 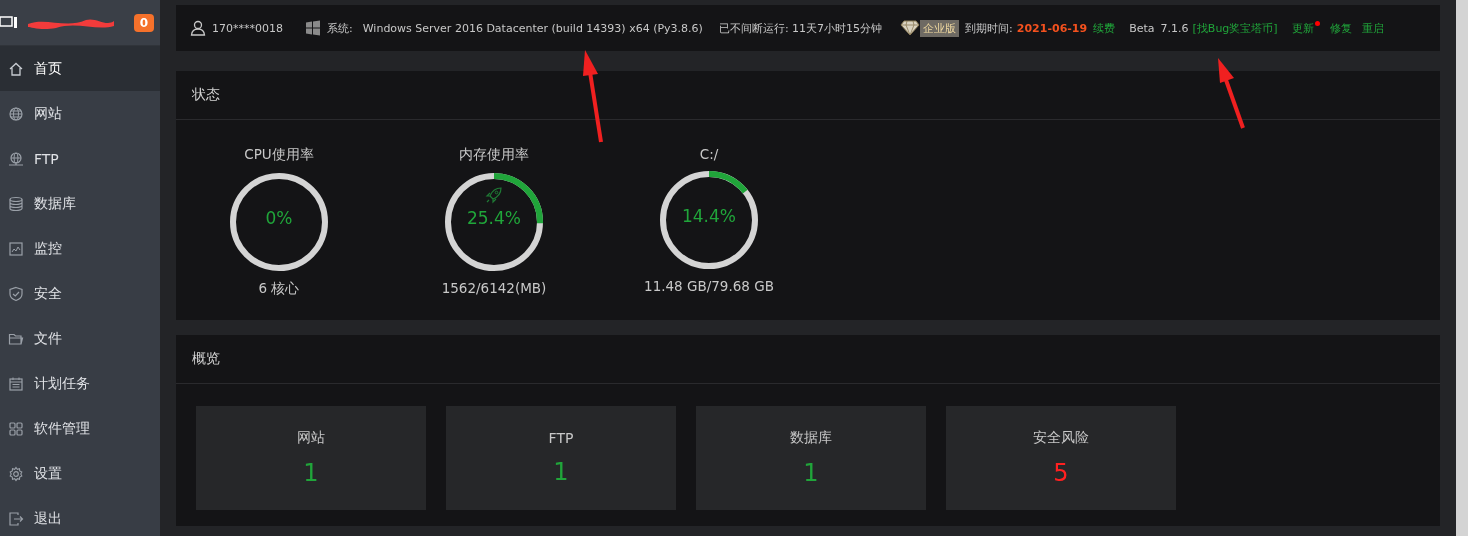 What do you see at coordinates (311, 458) in the screenshot?
I see `overview-card: 网站 1` at bounding box center [311, 458].